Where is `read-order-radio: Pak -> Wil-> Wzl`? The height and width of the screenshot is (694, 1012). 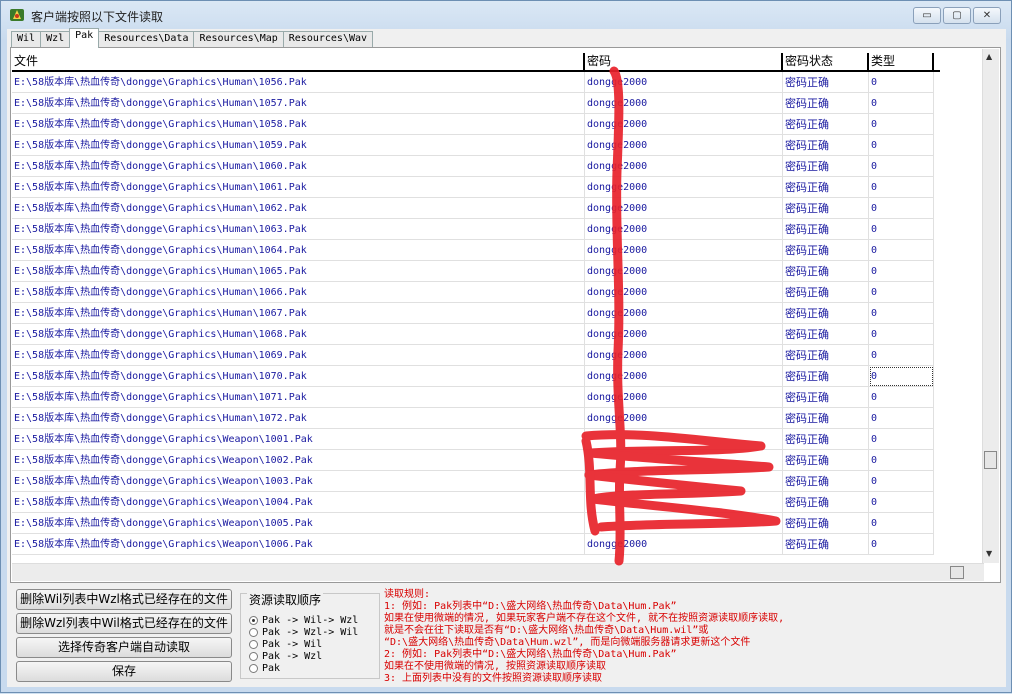 read-order-radio: Pak -> Wil-> Wzl is located at coordinates (303, 620).